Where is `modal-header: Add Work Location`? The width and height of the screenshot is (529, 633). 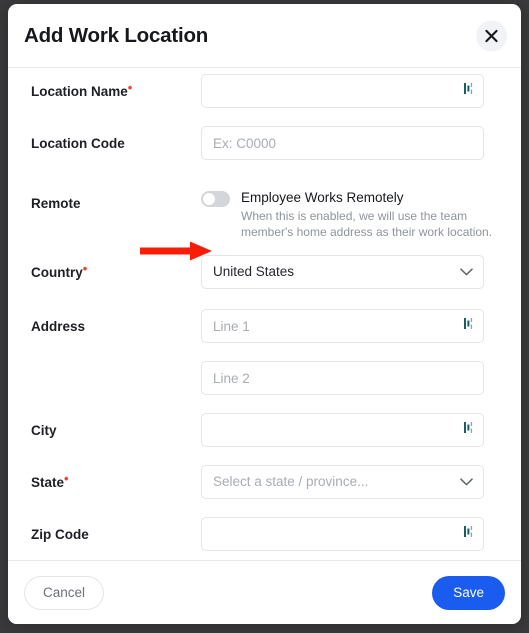
modal-header: Add Work Location is located at coordinates (264, 36).